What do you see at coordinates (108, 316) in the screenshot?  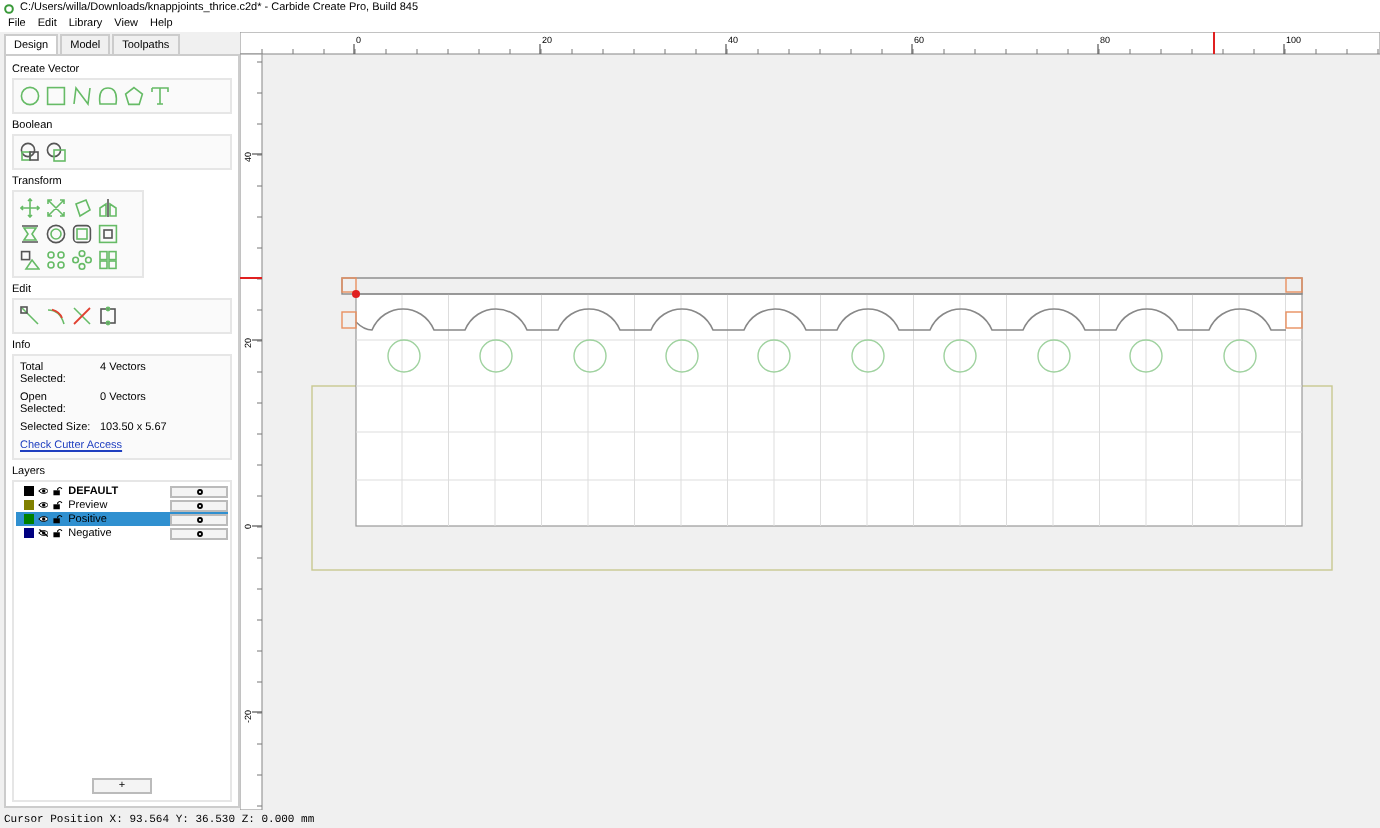 I see `bounding-box-icon` at bounding box center [108, 316].